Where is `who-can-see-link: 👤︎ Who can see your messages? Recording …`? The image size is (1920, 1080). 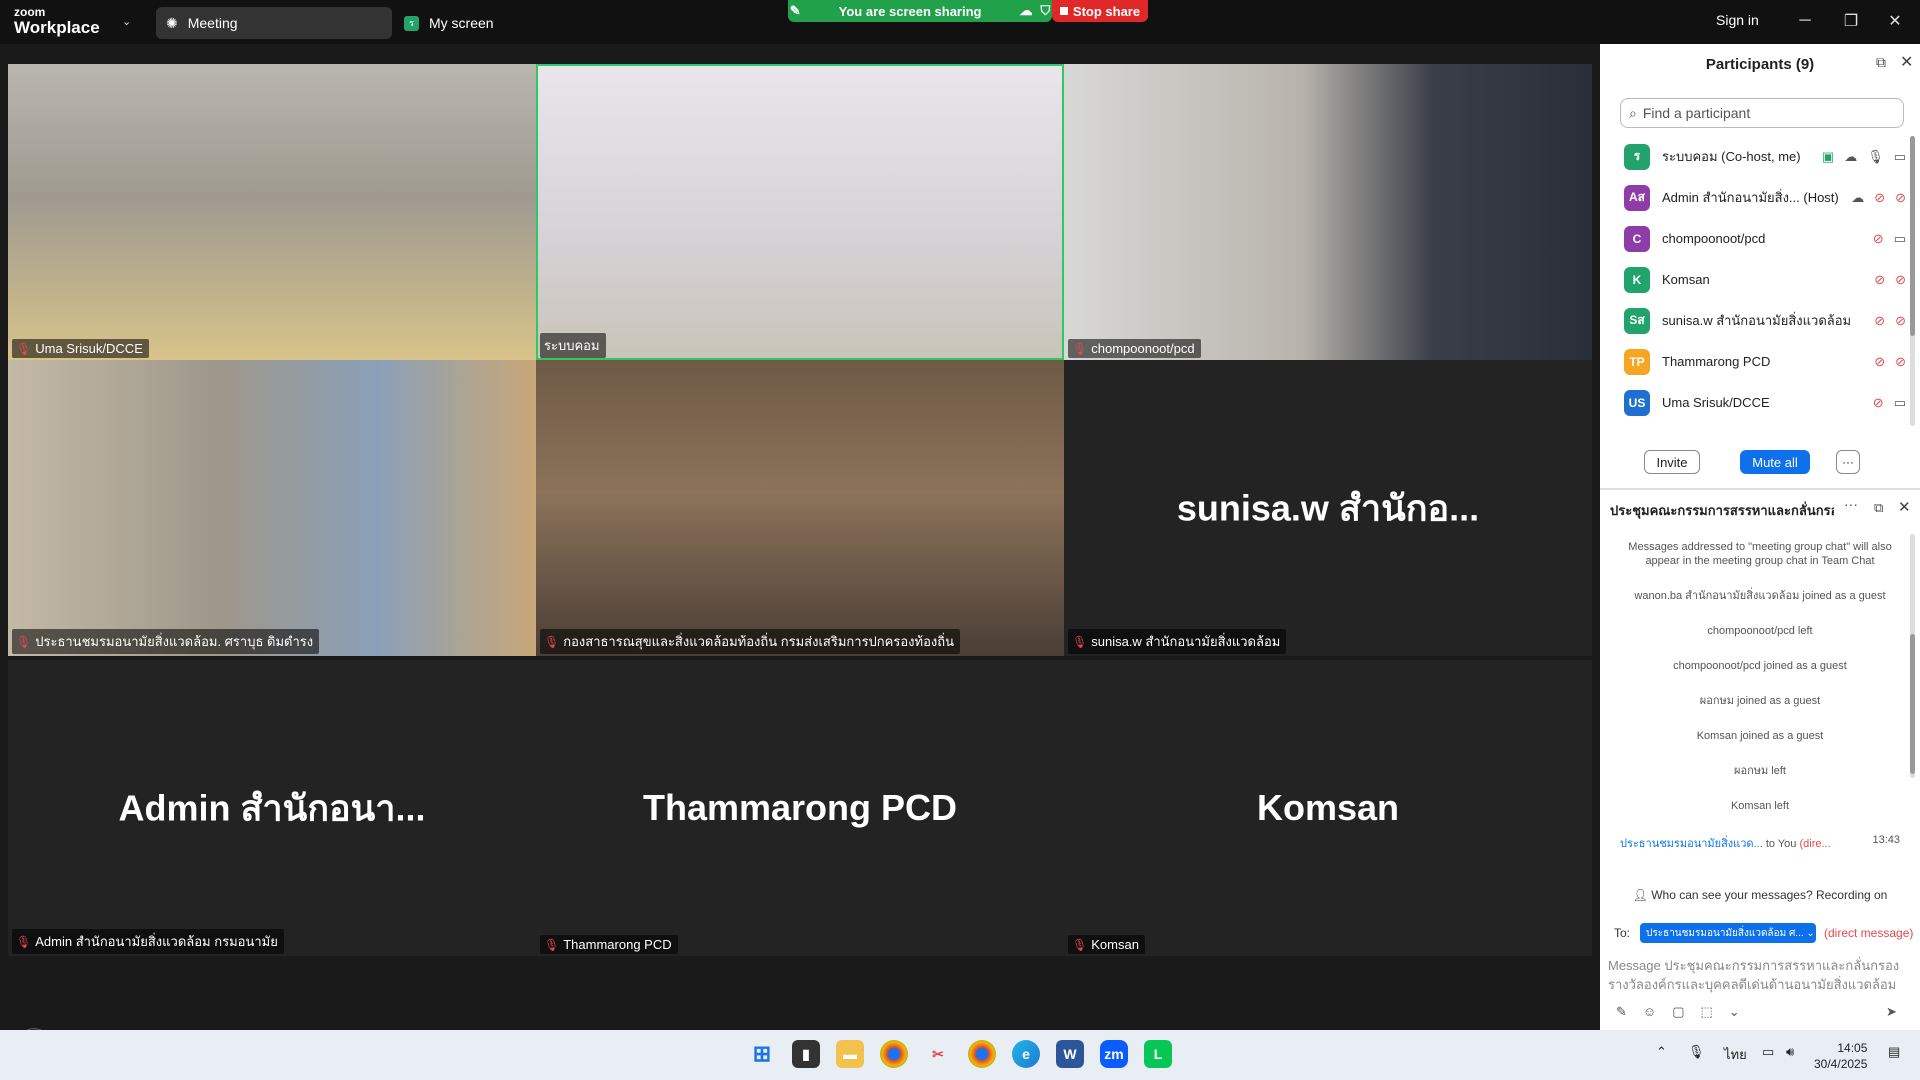
who-can-see-link: 👤︎ Who can see your messages? Recording … is located at coordinates (1760, 895).